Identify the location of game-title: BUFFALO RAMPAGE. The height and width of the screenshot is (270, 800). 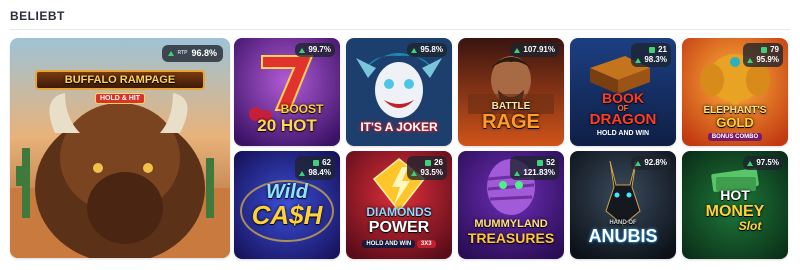
(120, 80).